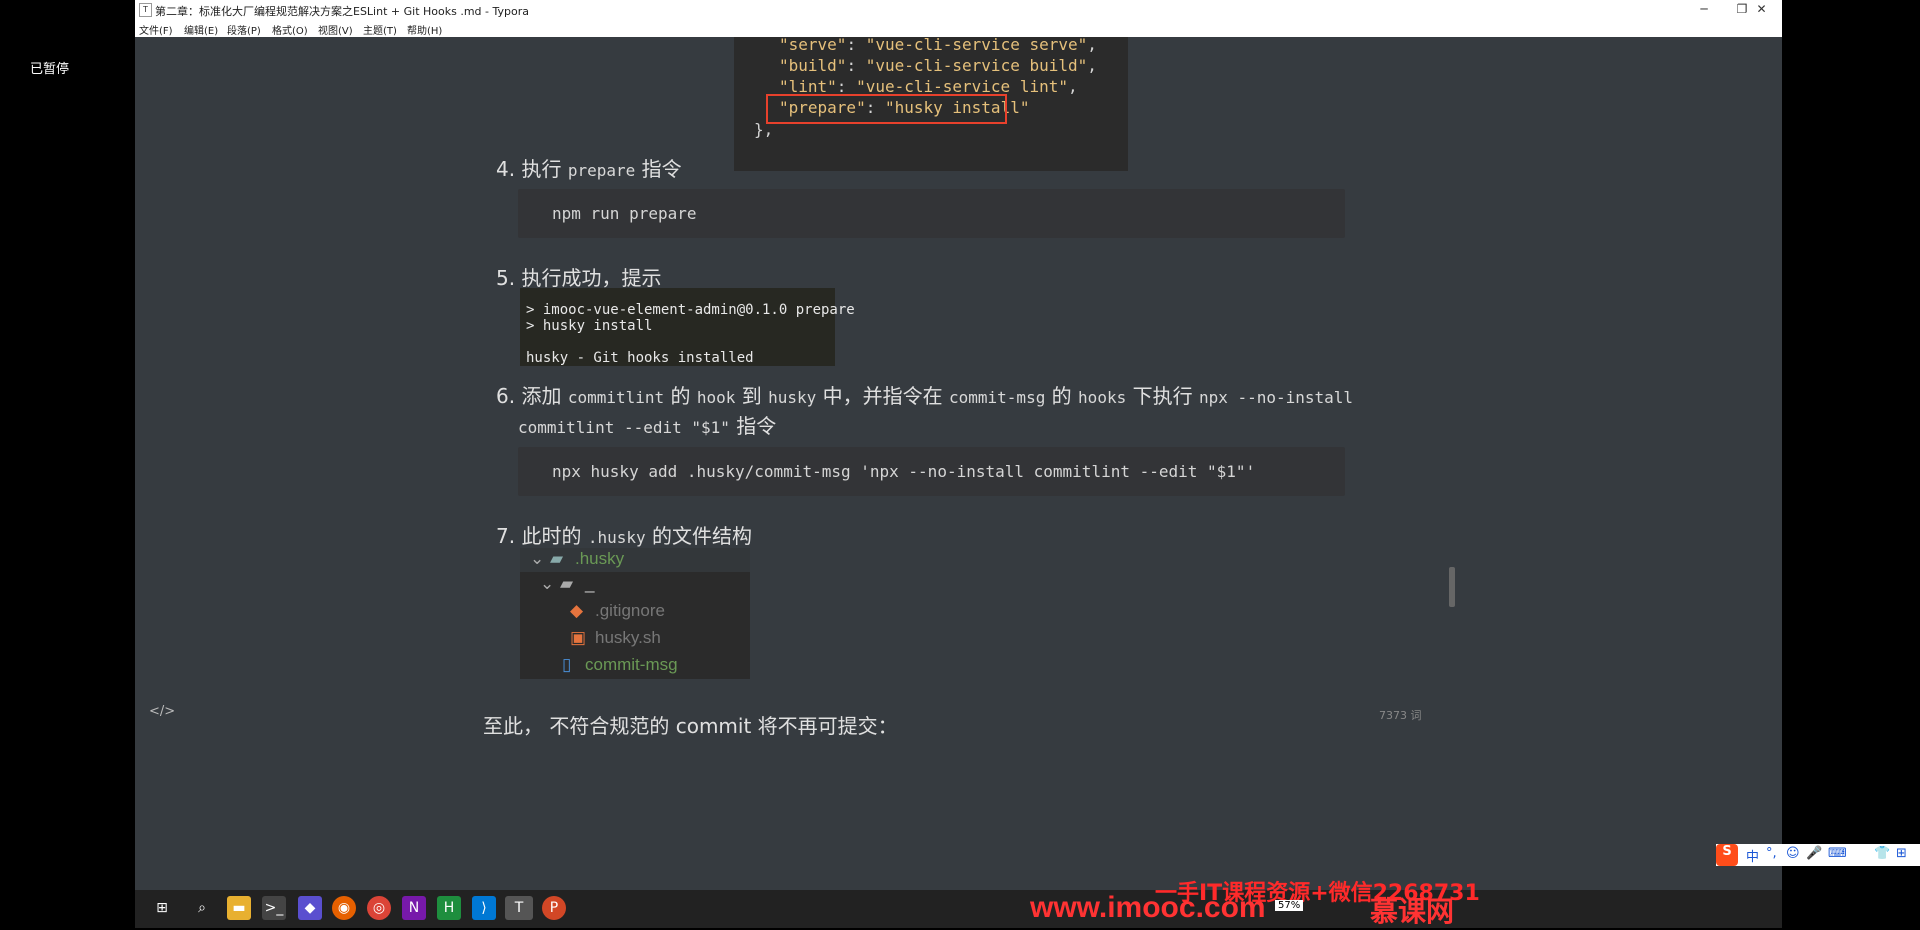  Describe the element at coordinates (631, 664) in the screenshot. I see `tree-item-commit-msg: commit-msg` at that location.